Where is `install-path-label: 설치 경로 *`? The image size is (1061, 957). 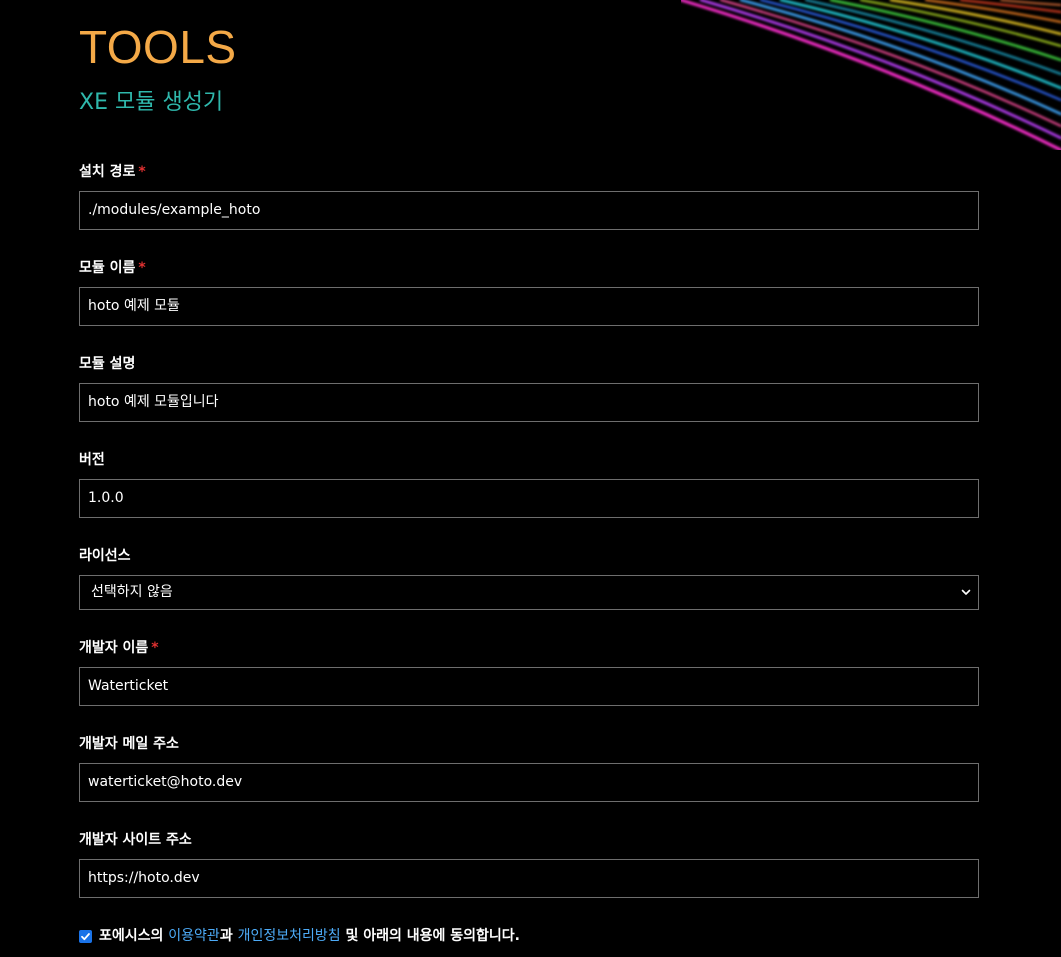 install-path-label: 설치 경로 * is located at coordinates (529, 172).